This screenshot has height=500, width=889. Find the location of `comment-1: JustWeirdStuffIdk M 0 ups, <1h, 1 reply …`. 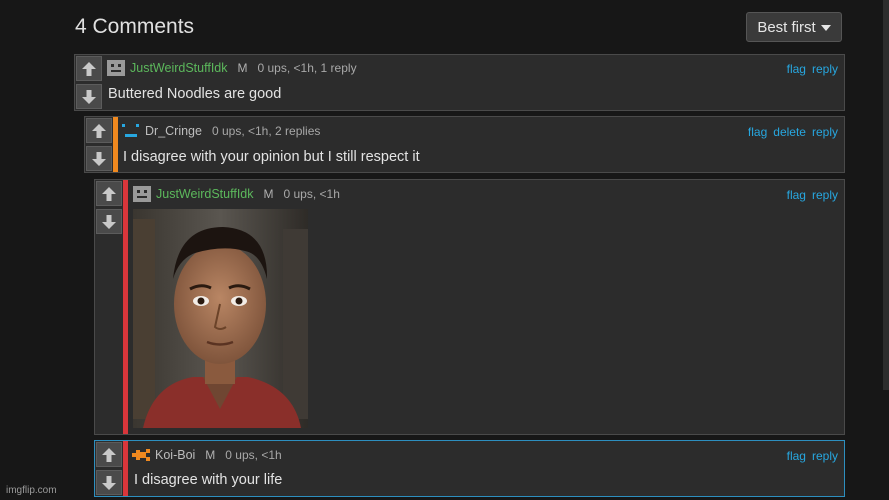

comment-1: JustWeirdStuffIdk M 0 ups, <1h, 1 reply … is located at coordinates (459, 82).